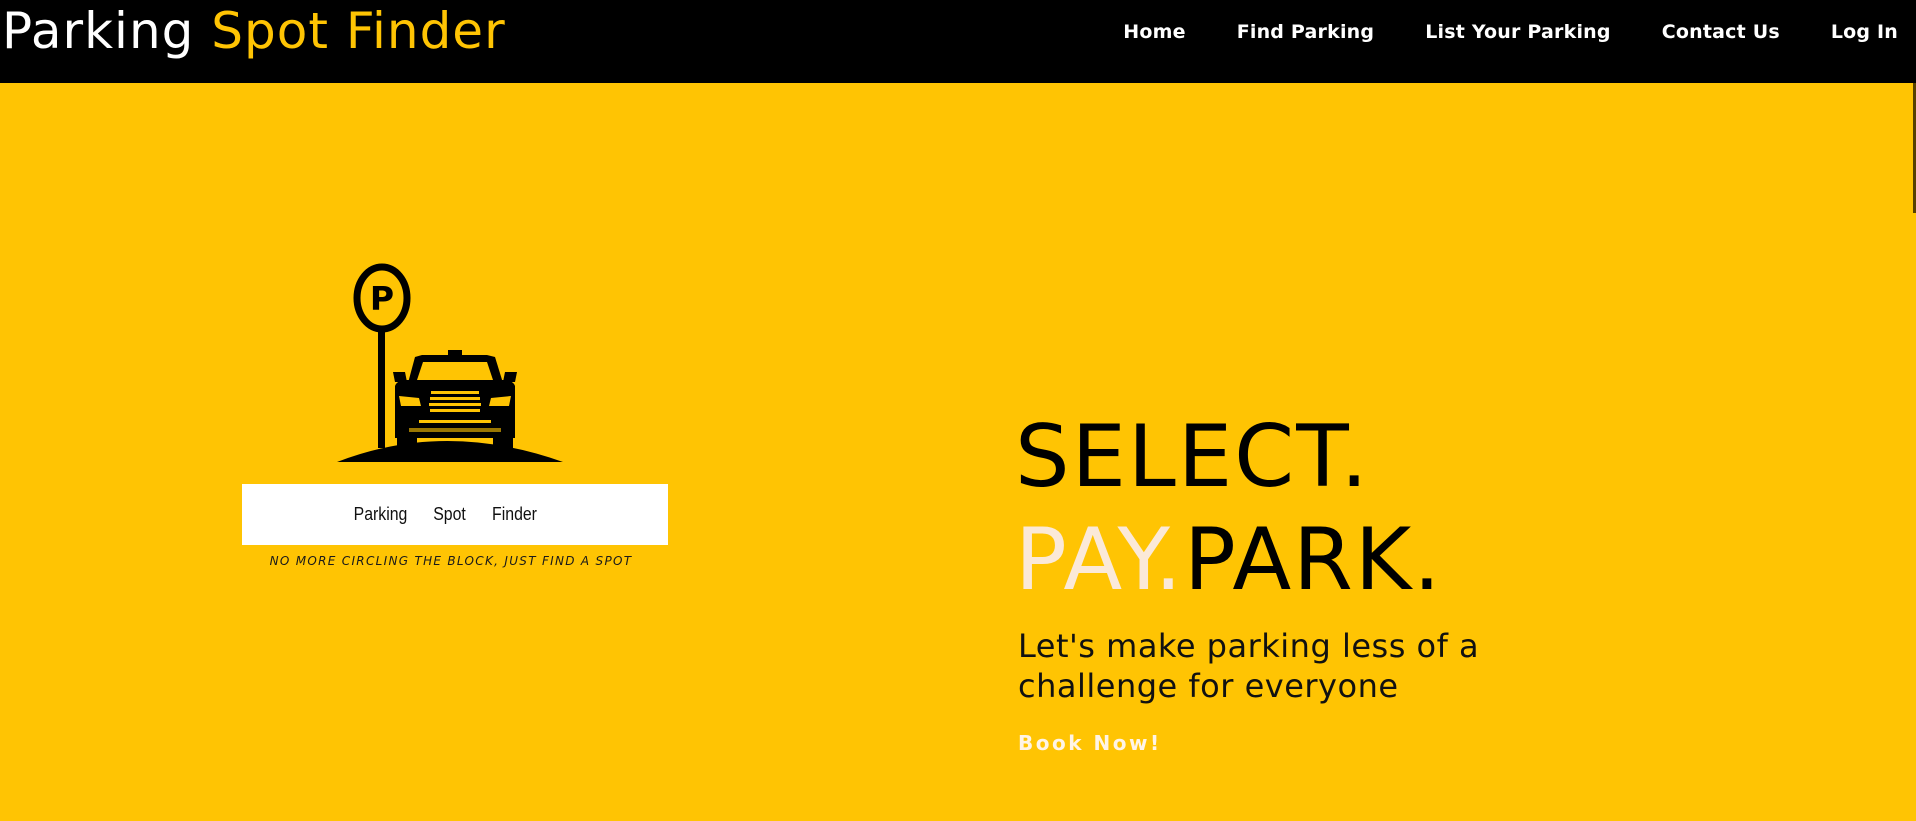 The height and width of the screenshot is (821, 1916). I want to click on parking-car-logo-icon: P, so click(450, 362).